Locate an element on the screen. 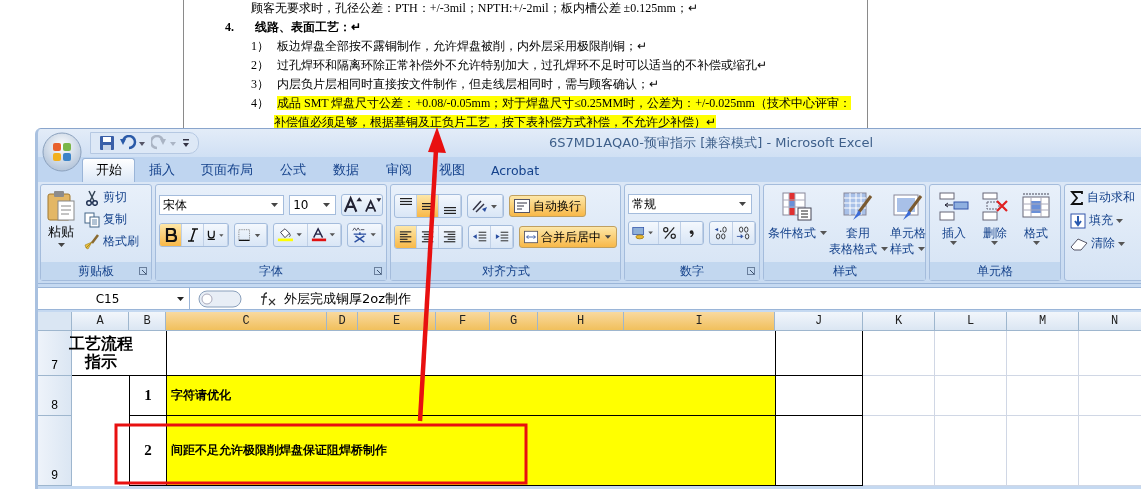  ribbon-tab: 数据 is located at coordinates (345, 170).